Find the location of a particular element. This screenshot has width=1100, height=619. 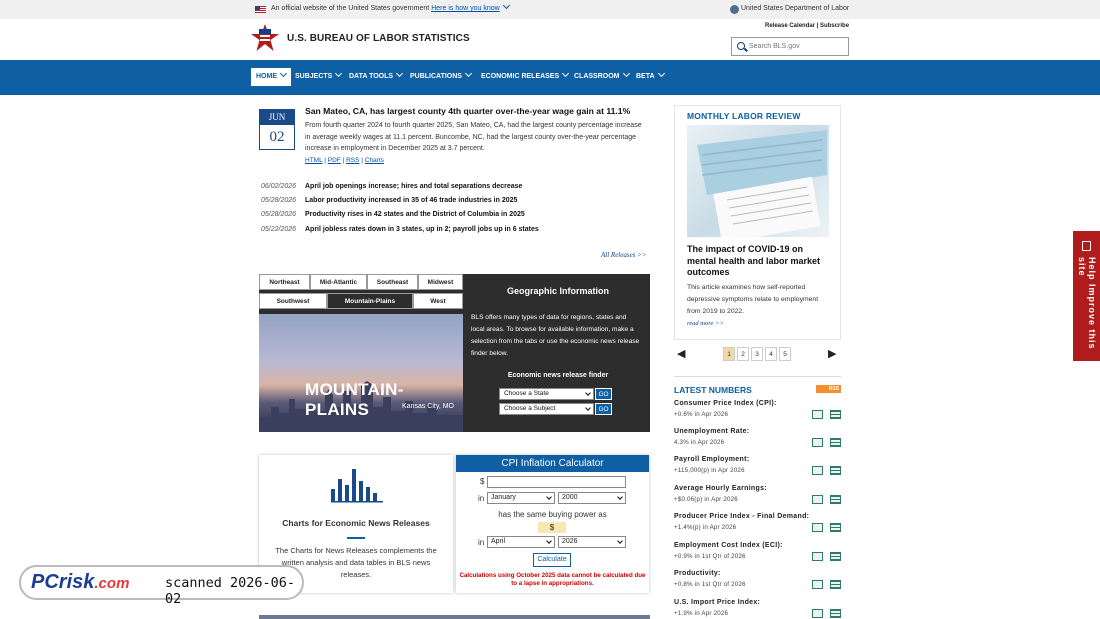

prev-arrow-icon: ◀ is located at coordinates (681, 353).